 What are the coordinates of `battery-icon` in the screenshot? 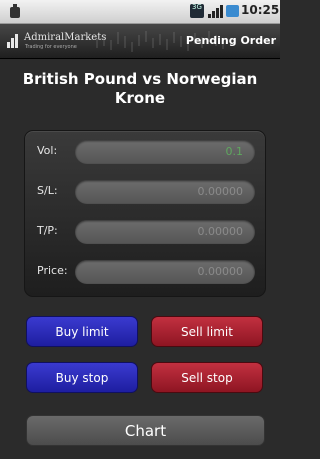 It's located at (232, 11).